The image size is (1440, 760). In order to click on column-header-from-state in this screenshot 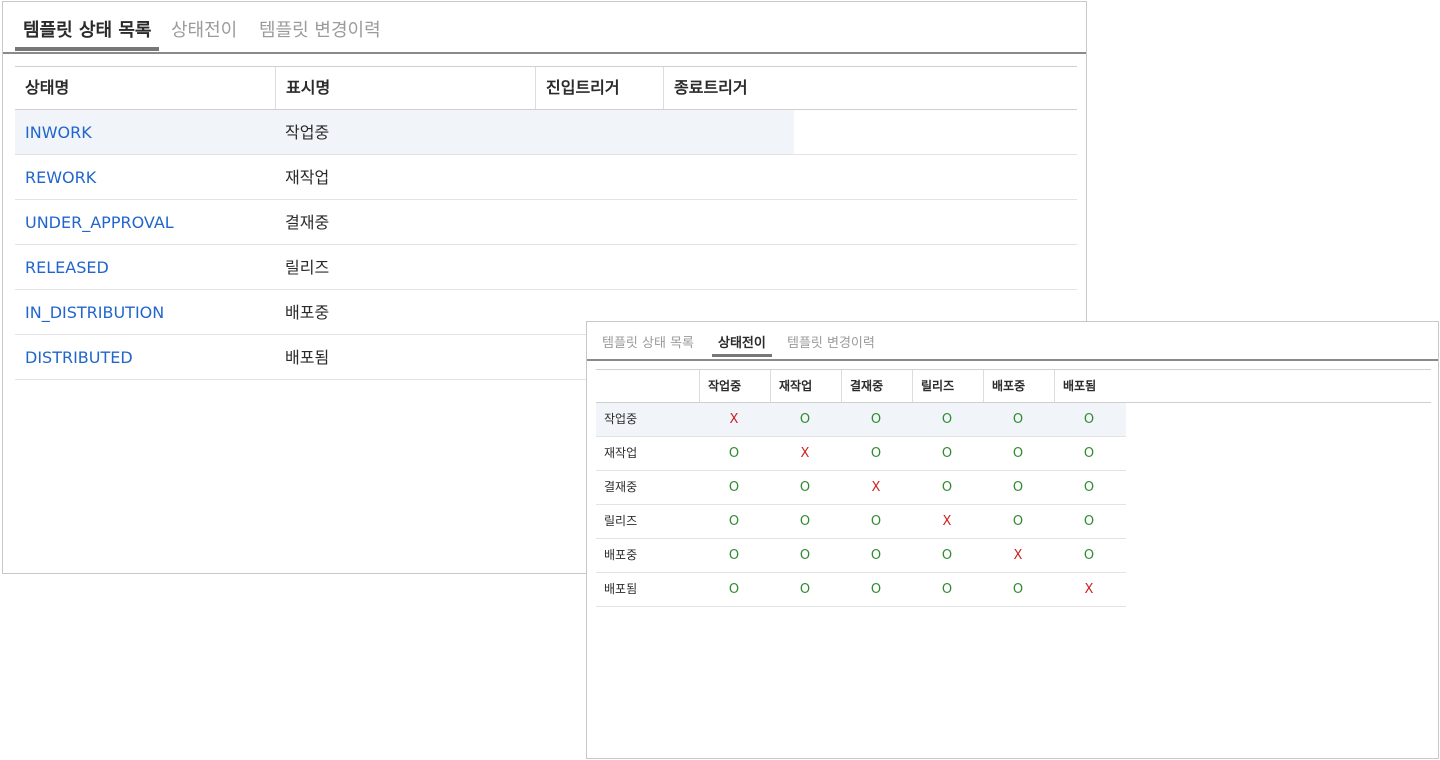, I will do `click(647, 386)`.